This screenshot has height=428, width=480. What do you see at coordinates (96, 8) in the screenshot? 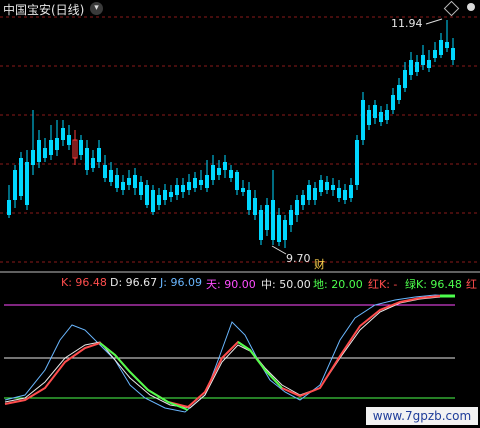
I see `title-dropdown-icon: ▾` at bounding box center [96, 8].